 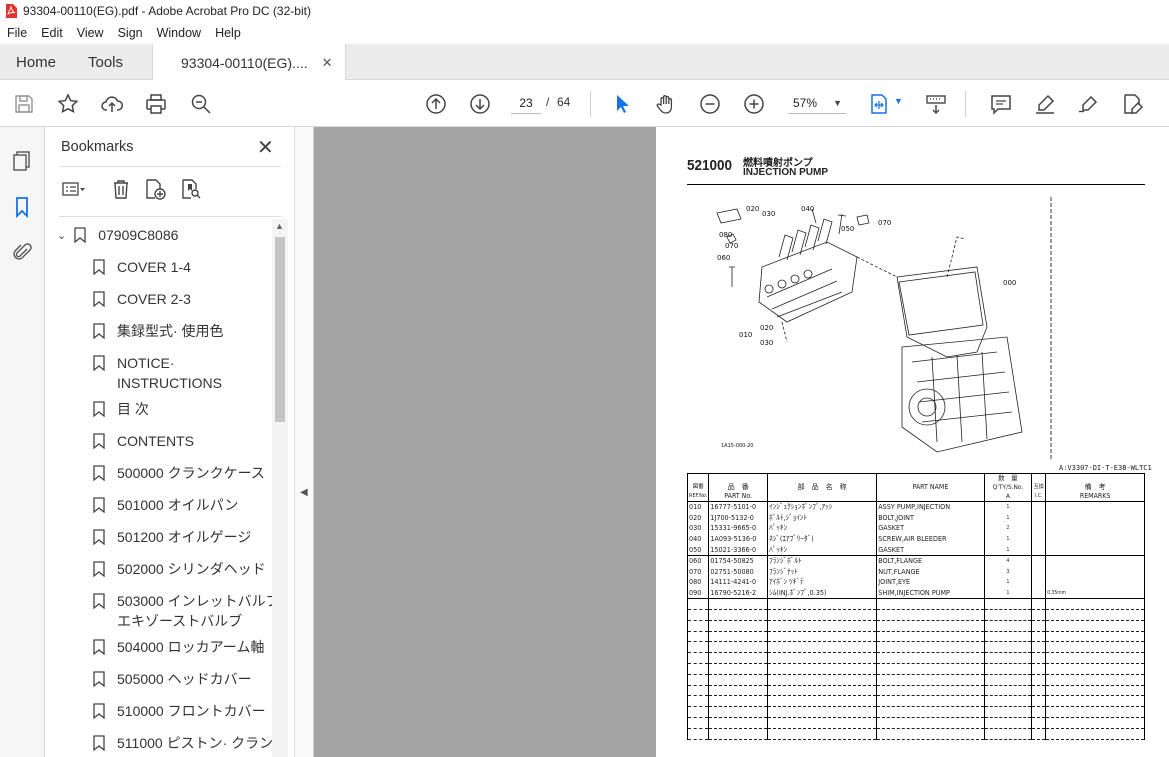 I want to click on bookmark-item: 501000 オイルパン, so click(x=165, y=505).